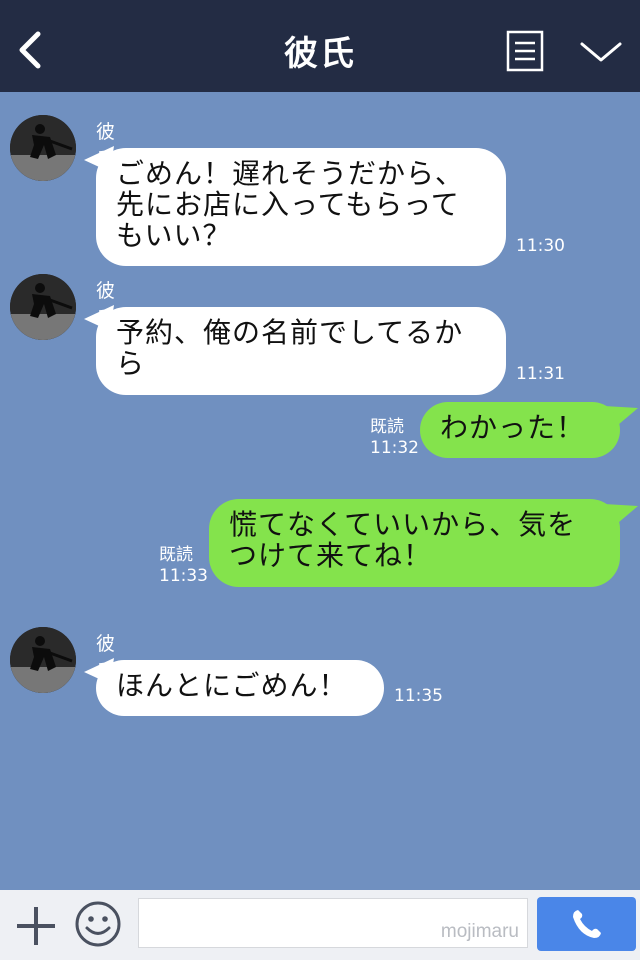 This screenshot has width=640, height=960. I want to click on chevron-down-icon, so click(601, 52).